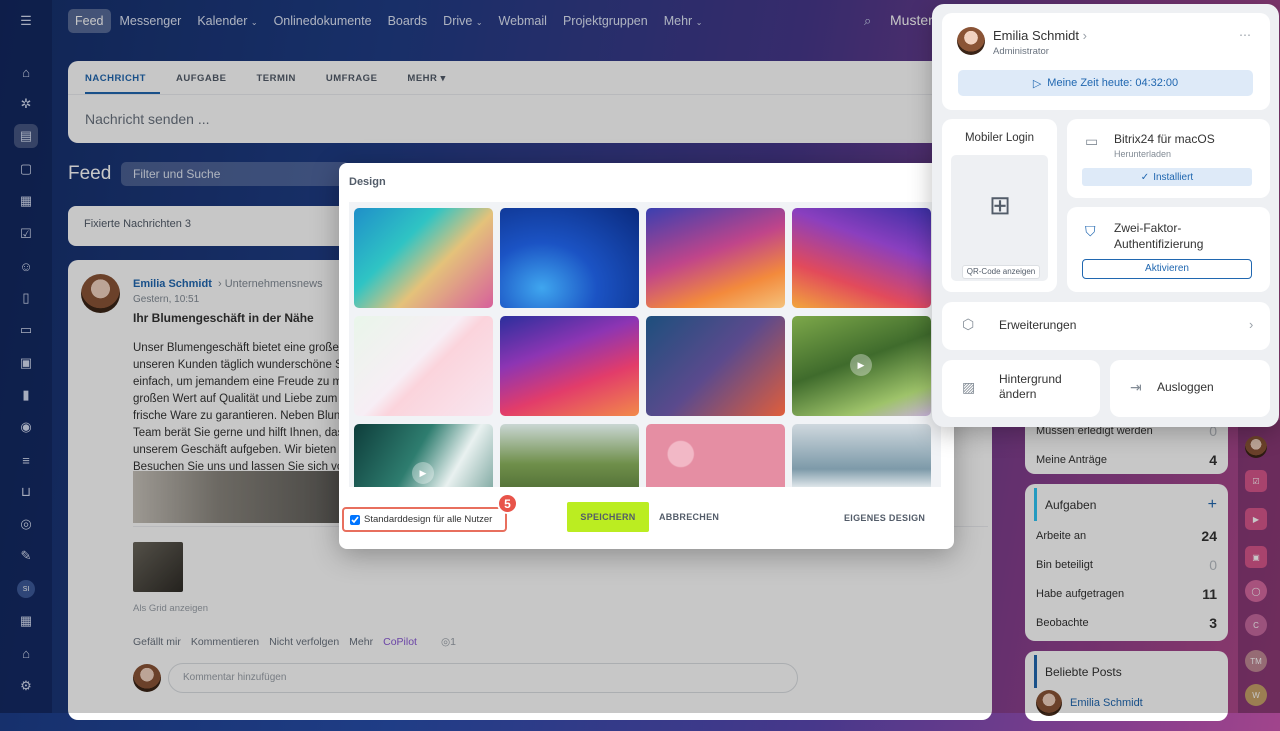 This screenshot has width=1280, height=731. I want to click on mobile-login-title: Mobiler Login, so click(999, 138).